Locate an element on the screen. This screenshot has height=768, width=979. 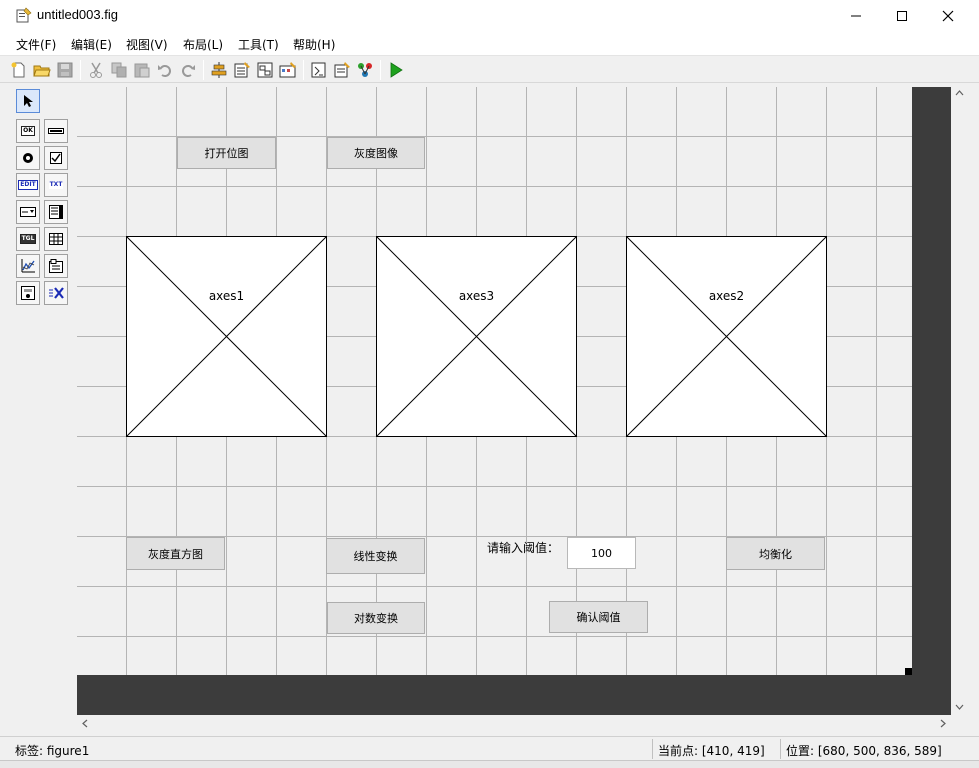
listbox-icon is located at coordinates (56, 212).